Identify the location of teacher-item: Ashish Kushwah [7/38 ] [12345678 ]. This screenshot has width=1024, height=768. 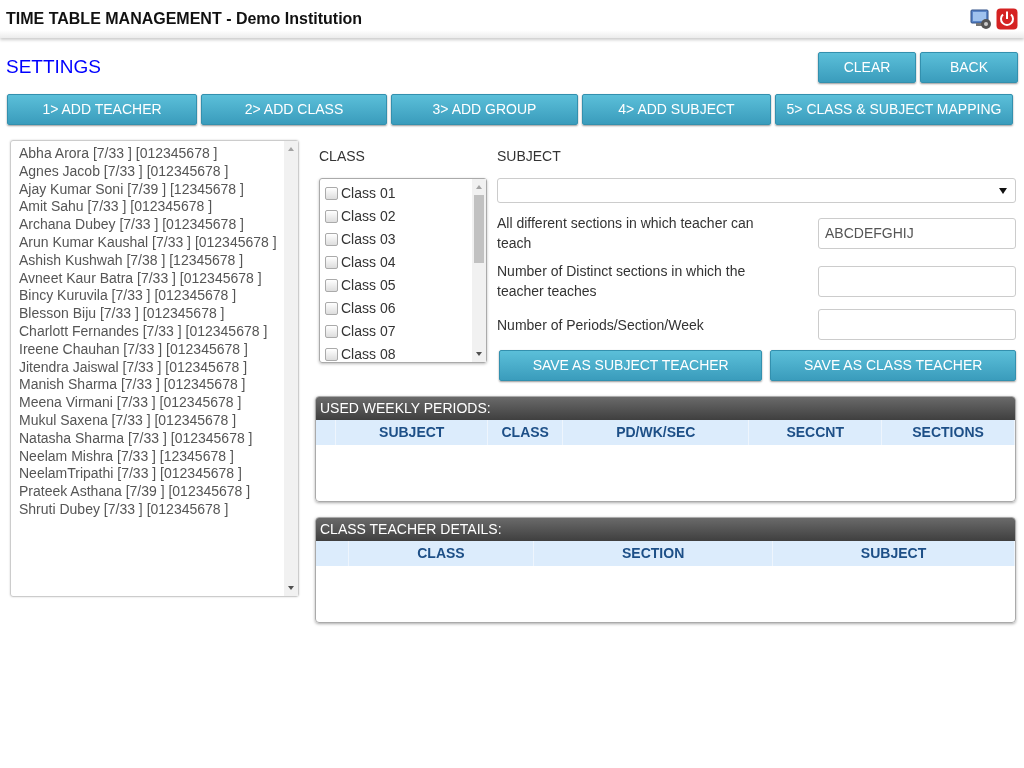
(151, 260).